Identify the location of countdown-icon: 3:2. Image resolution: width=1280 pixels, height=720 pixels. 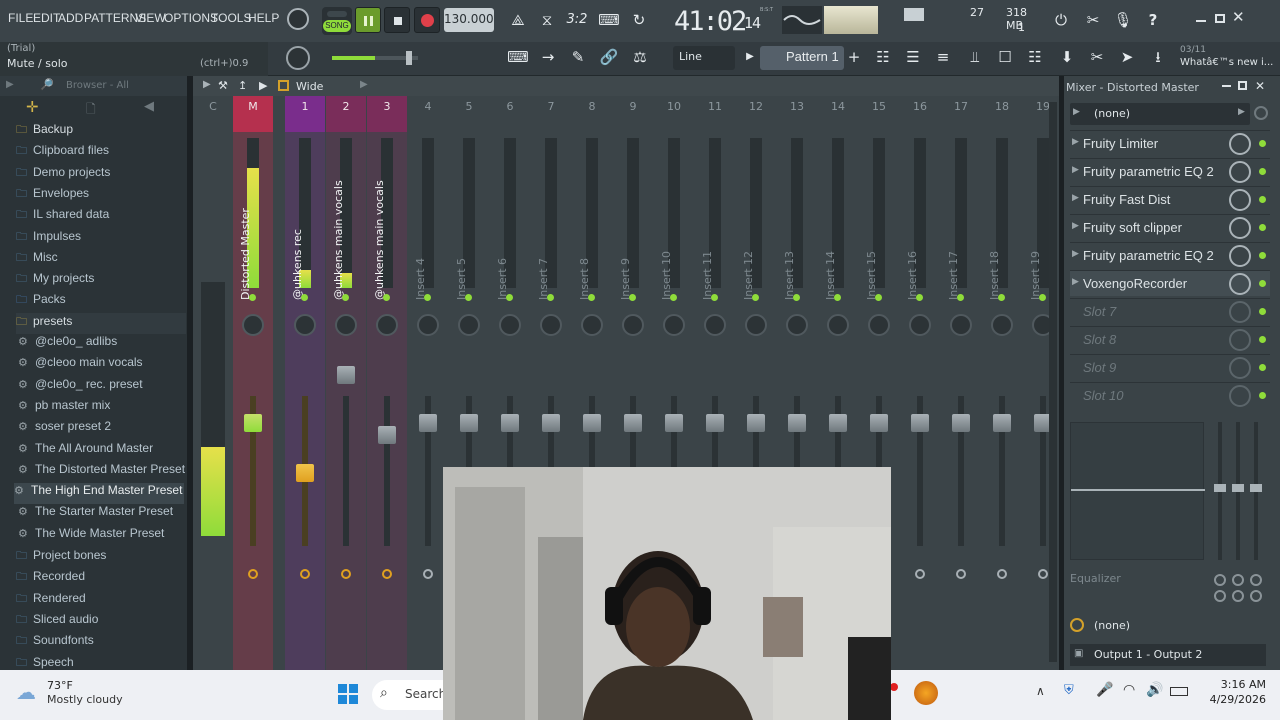
(577, 20).